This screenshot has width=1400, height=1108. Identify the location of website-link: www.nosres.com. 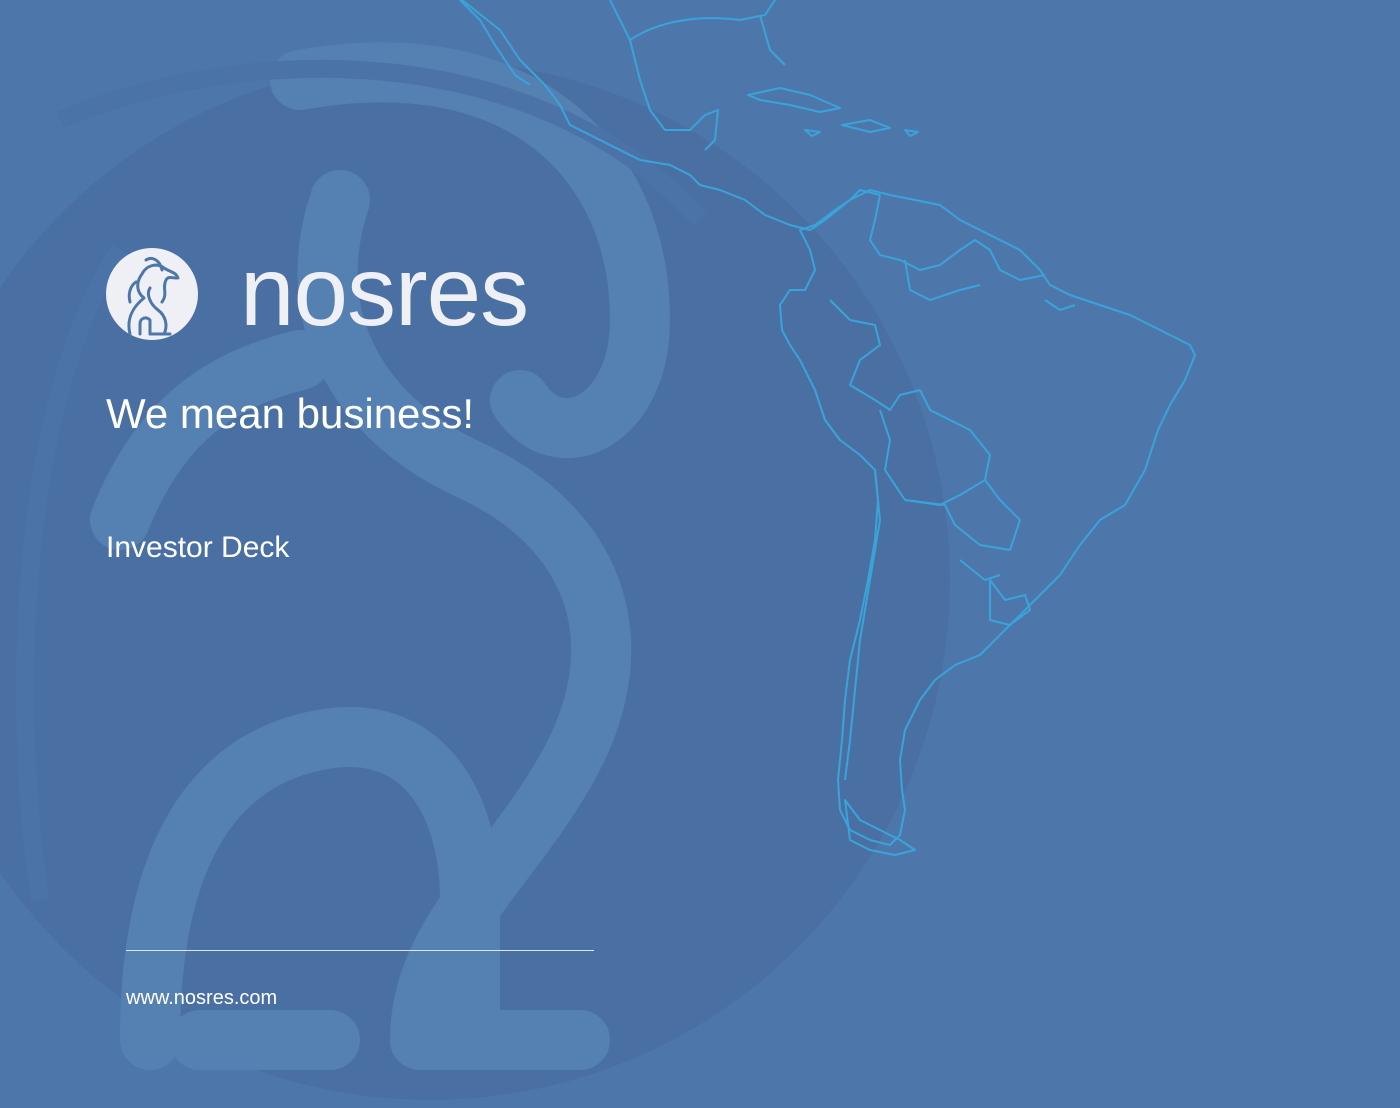
(201, 998).